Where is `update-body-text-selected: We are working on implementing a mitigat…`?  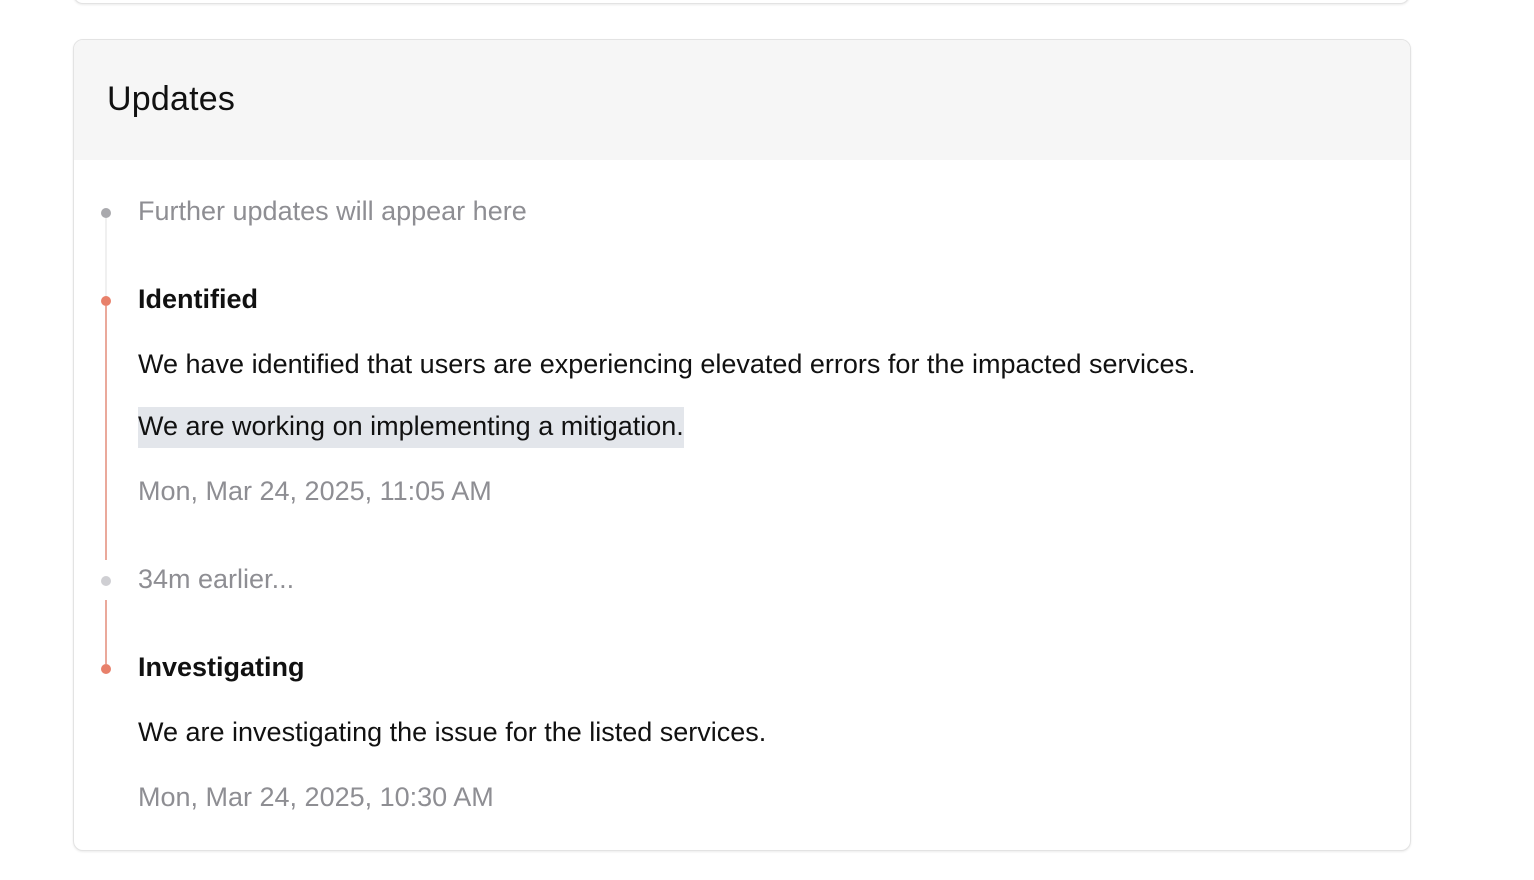
update-body-text-selected: We are working on implementing a mitigat… is located at coordinates (411, 427).